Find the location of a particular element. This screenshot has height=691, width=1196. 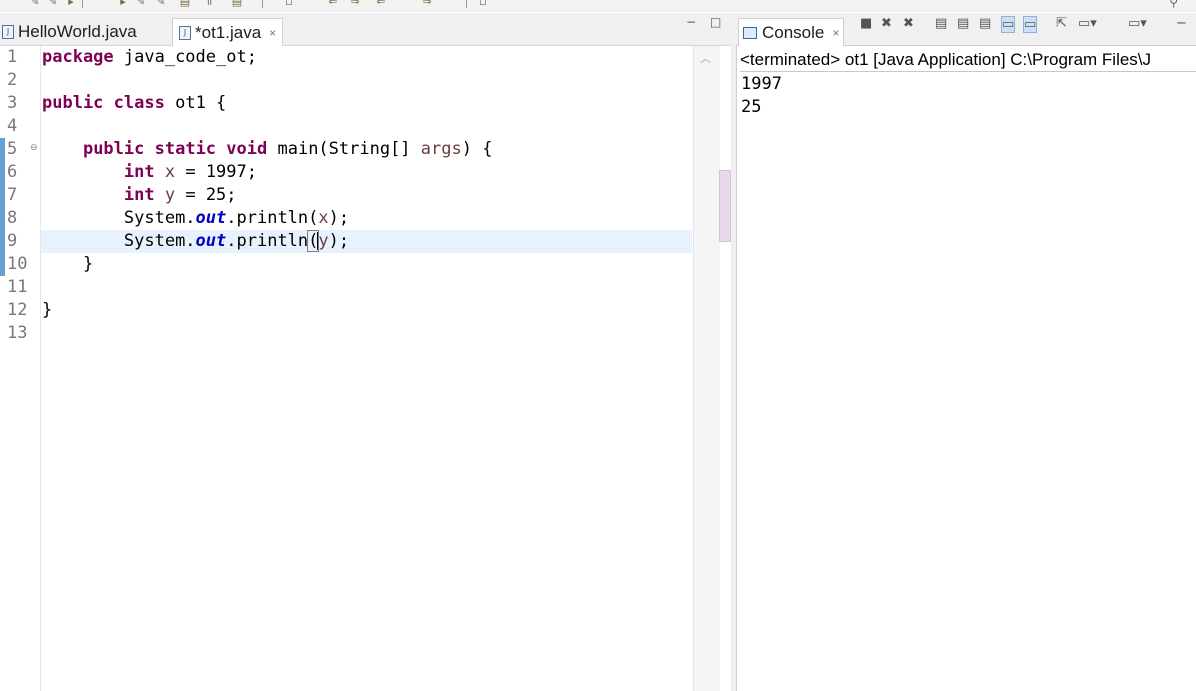

line-number: 11 is located at coordinates (17, 287).